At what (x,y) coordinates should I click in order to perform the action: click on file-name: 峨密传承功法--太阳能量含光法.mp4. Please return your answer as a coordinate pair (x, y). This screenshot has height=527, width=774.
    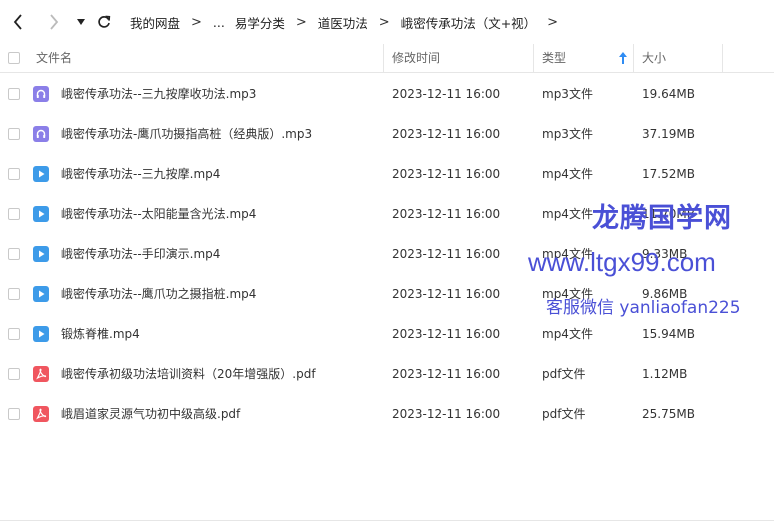
    Looking at the image, I should click on (158, 214).